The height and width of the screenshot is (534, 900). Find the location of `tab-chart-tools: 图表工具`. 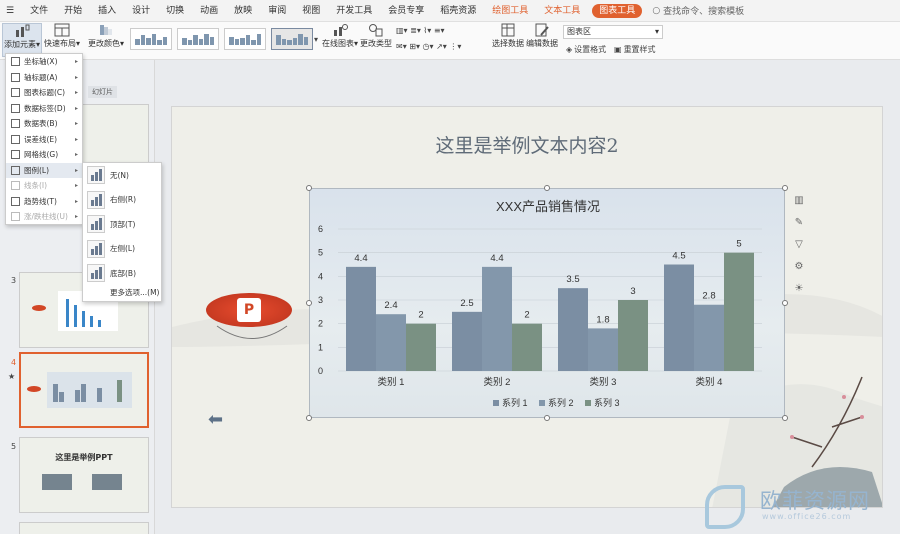

tab-chart-tools: 图表工具 is located at coordinates (617, 10).